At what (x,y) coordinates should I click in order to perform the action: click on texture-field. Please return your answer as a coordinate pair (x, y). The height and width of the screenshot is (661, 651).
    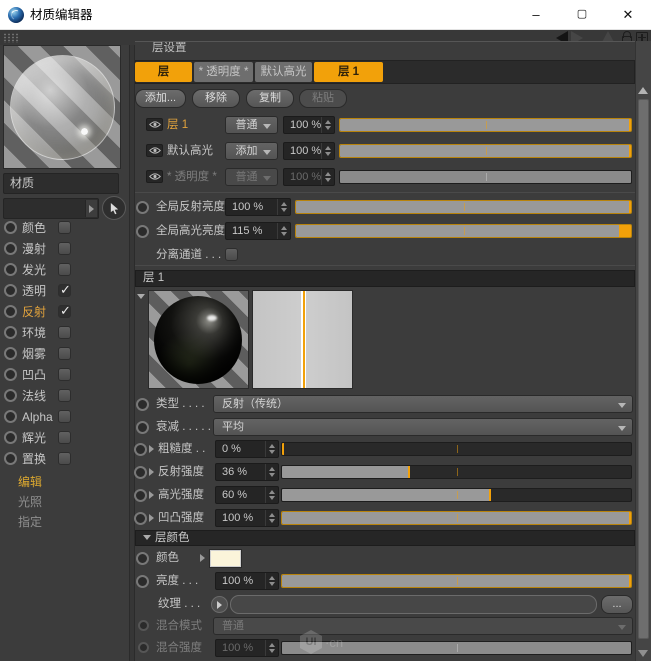
    Looking at the image, I should click on (413, 604).